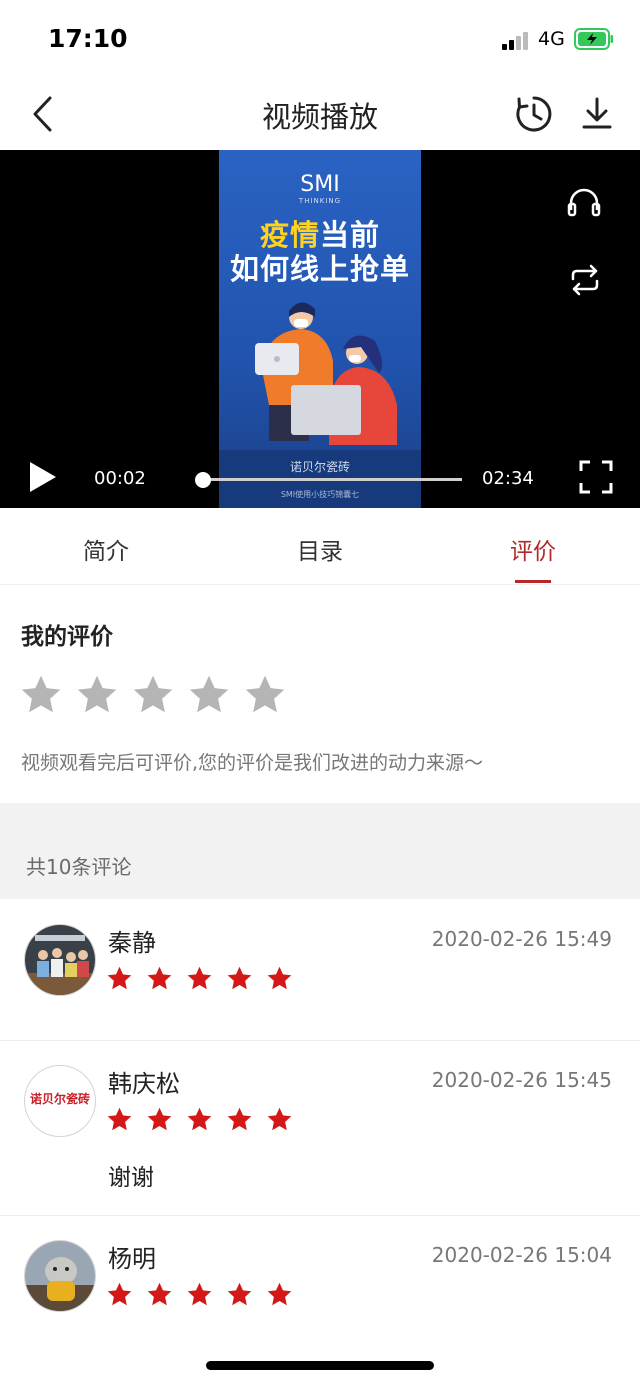 Image resolution: width=640 pixels, height=1385 pixels. I want to click on total-time: 02:34, so click(508, 478).